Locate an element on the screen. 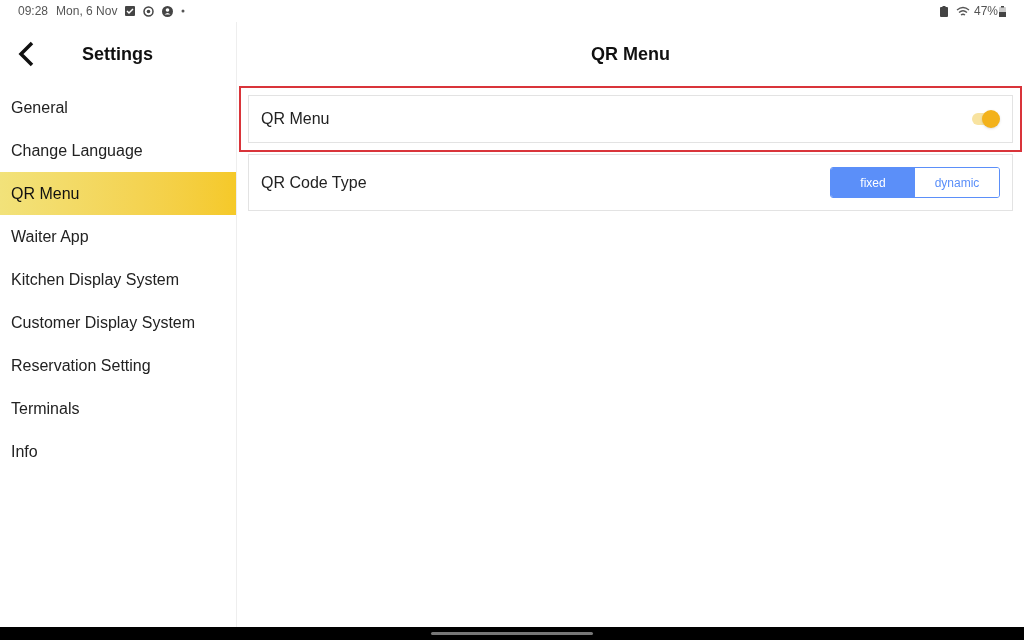 The height and width of the screenshot is (640, 1024). sidebar-item: Waiter App is located at coordinates (118, 236).